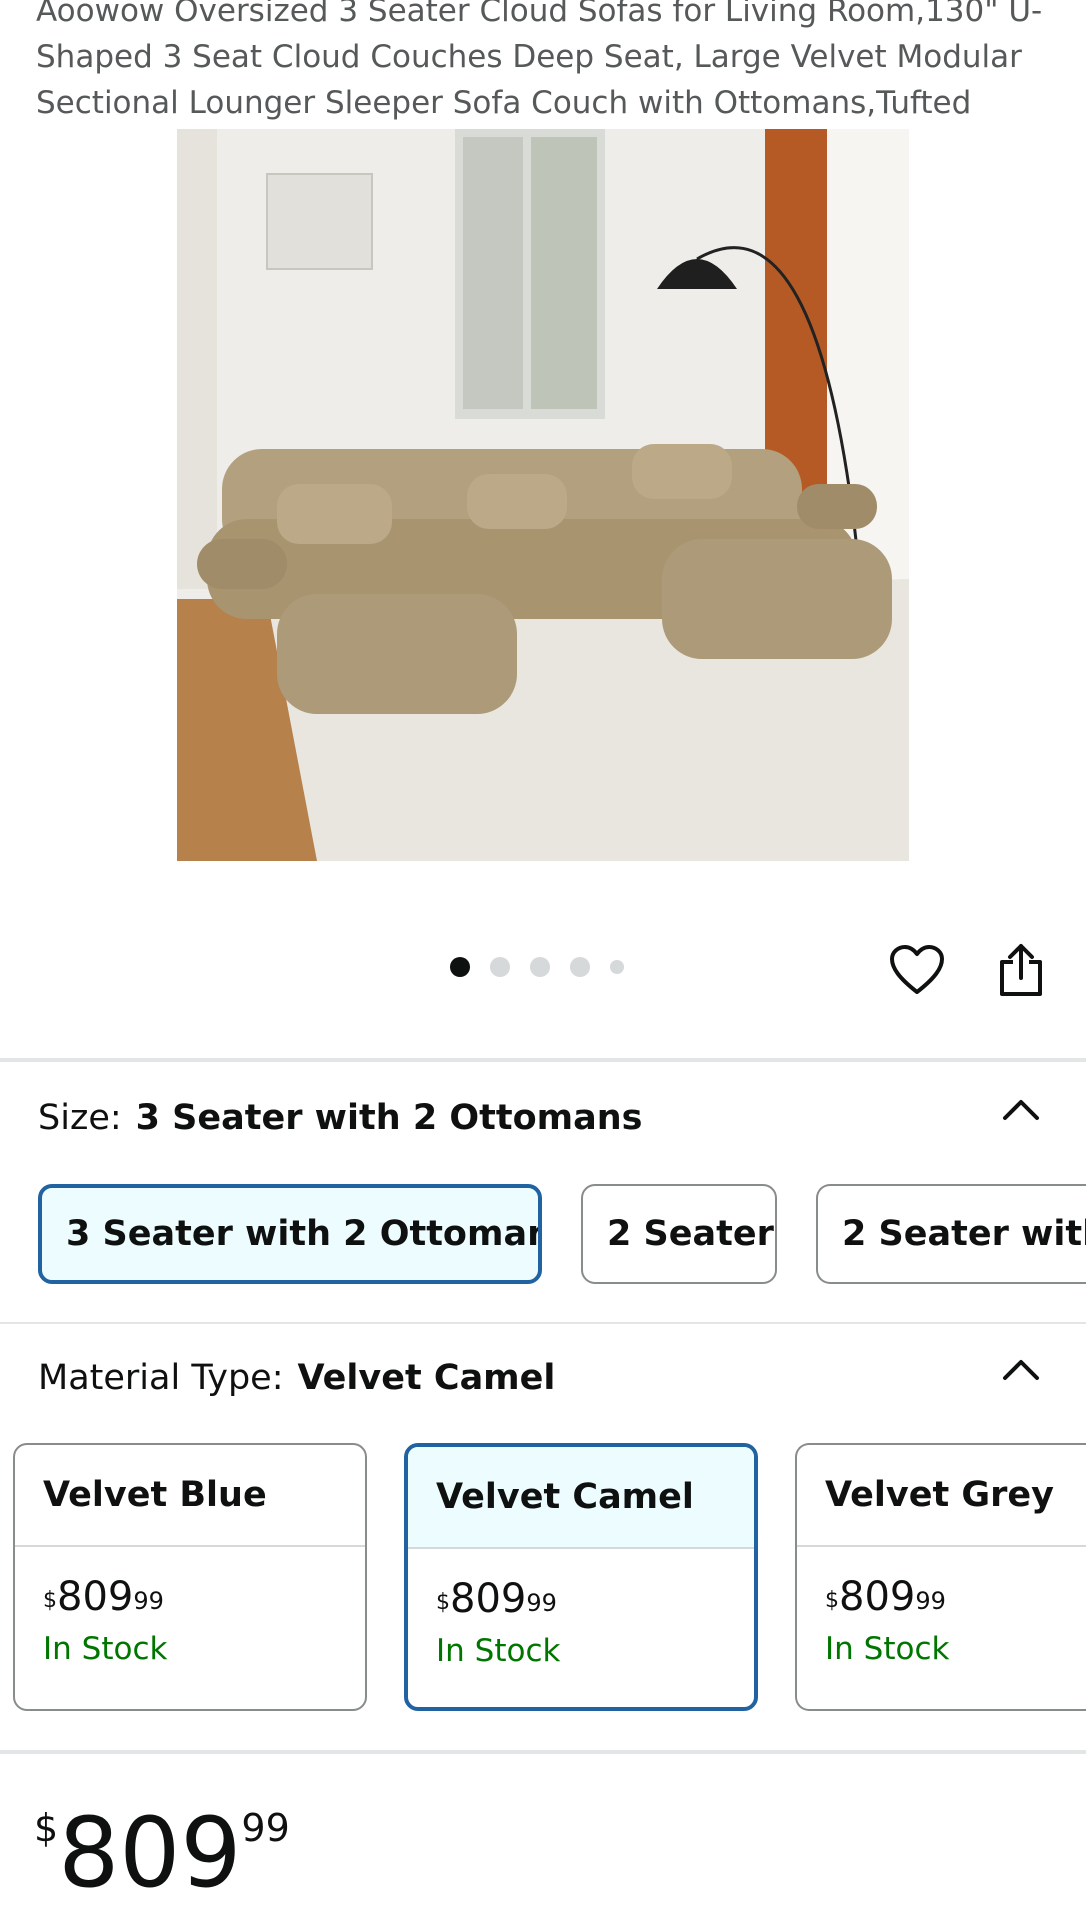 The height and width of the screenshot is (1920, 1086). I want to click on material-option-name: Velvet Grey, so click(941, 1496).